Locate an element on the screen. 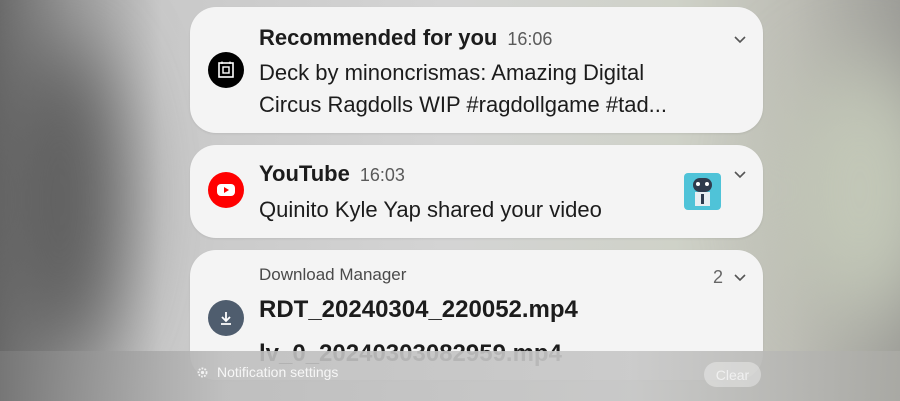 The image size is (900, 401). notification-body-line1: Deck by minoncrismas: Amazing Digital is located at coordinates (452, 72).